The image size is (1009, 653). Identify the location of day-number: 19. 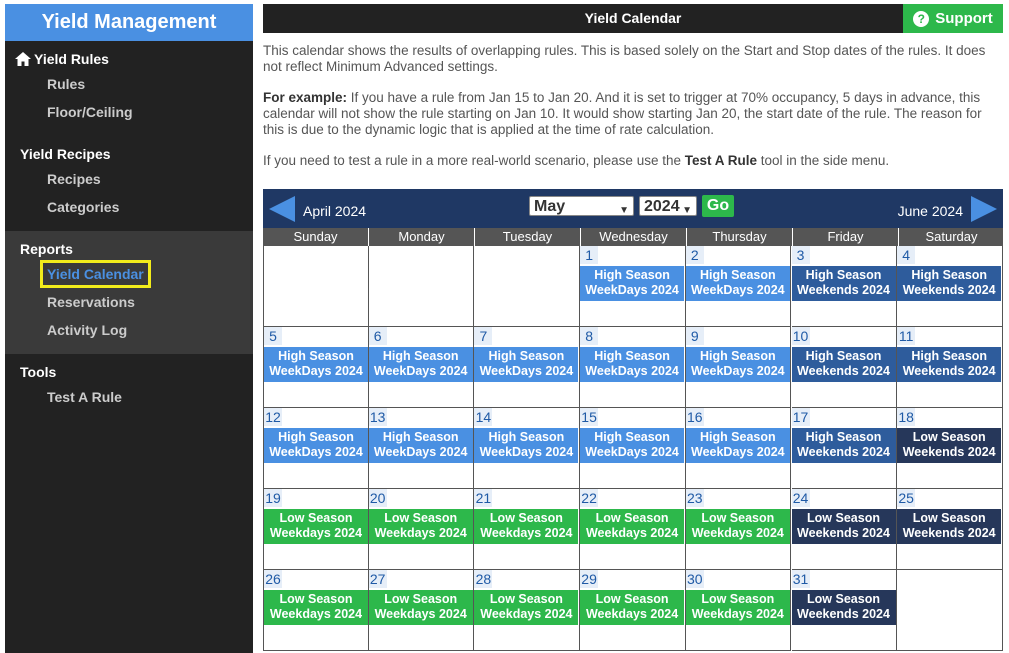
(273, 498).